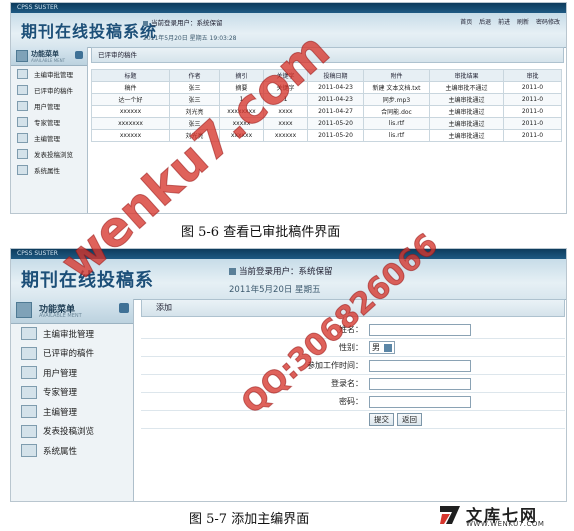  I want to click on brand-url: WWW.WENKU7.COM, so click(505, 524).